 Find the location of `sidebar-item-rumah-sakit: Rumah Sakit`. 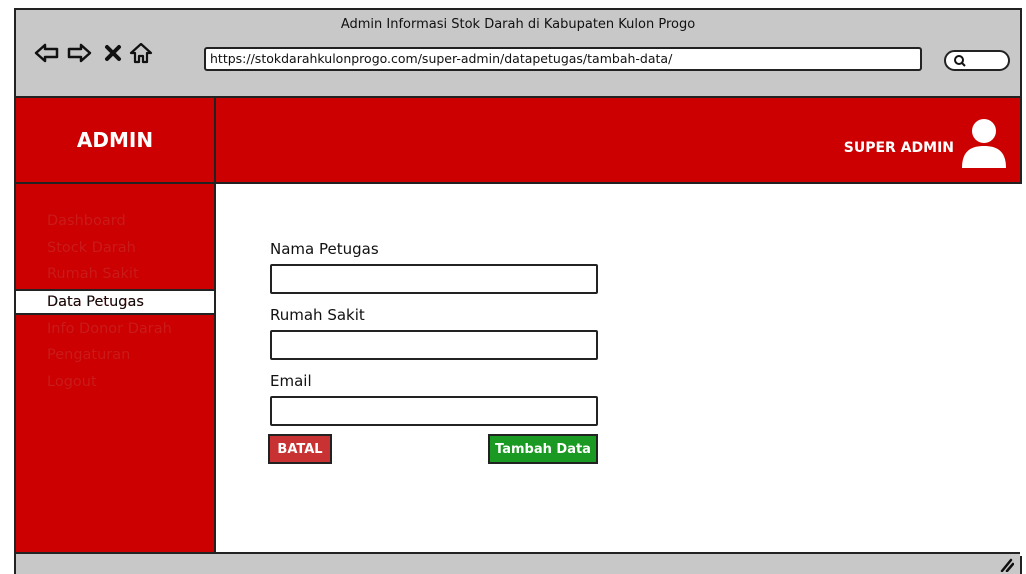

sidebar-item-rumah-sakit: Rumah Sakit is located at coordinates (115, 274).